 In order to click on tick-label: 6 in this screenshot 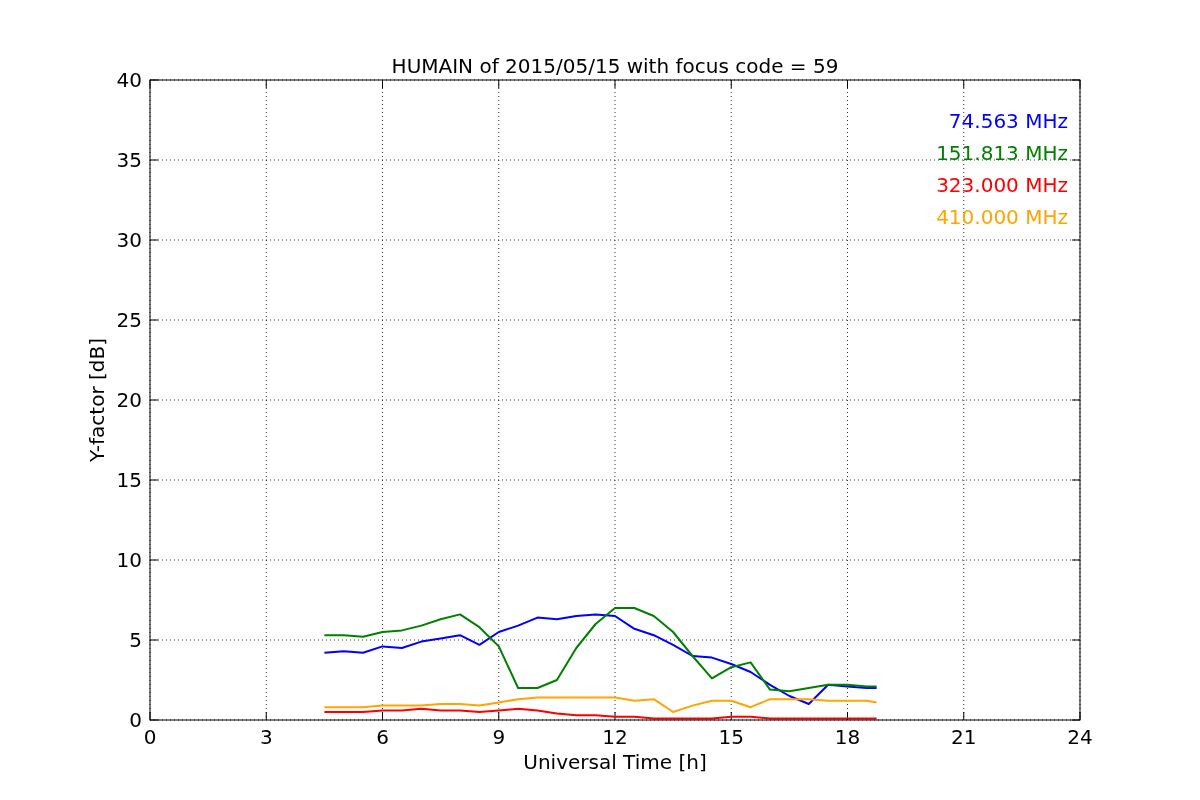, I will do `click(382, 737)`.